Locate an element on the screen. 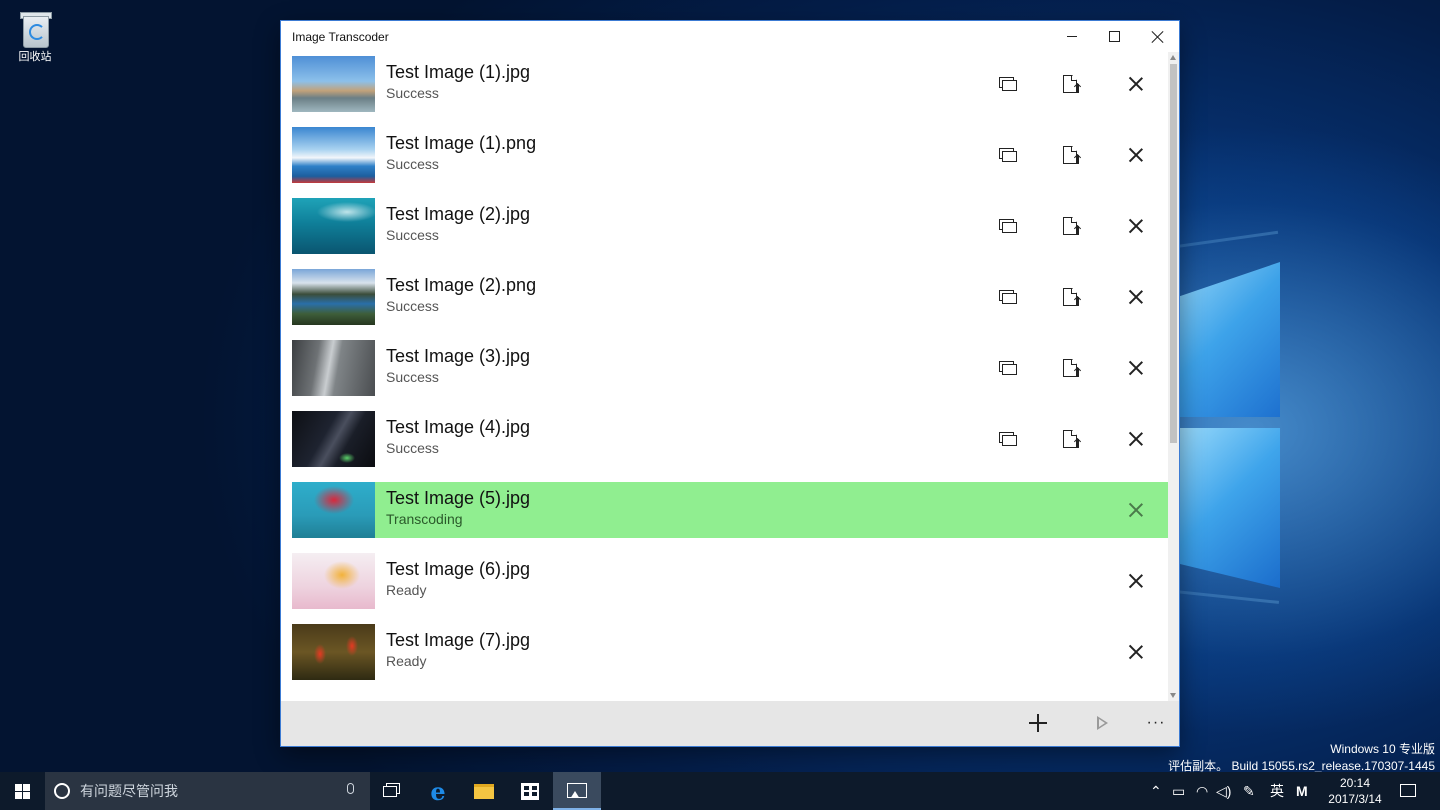 The width and height of the screenshot is (1440, 810). list-item: Test Image (1).png Success is located at coordinates (730, 155).